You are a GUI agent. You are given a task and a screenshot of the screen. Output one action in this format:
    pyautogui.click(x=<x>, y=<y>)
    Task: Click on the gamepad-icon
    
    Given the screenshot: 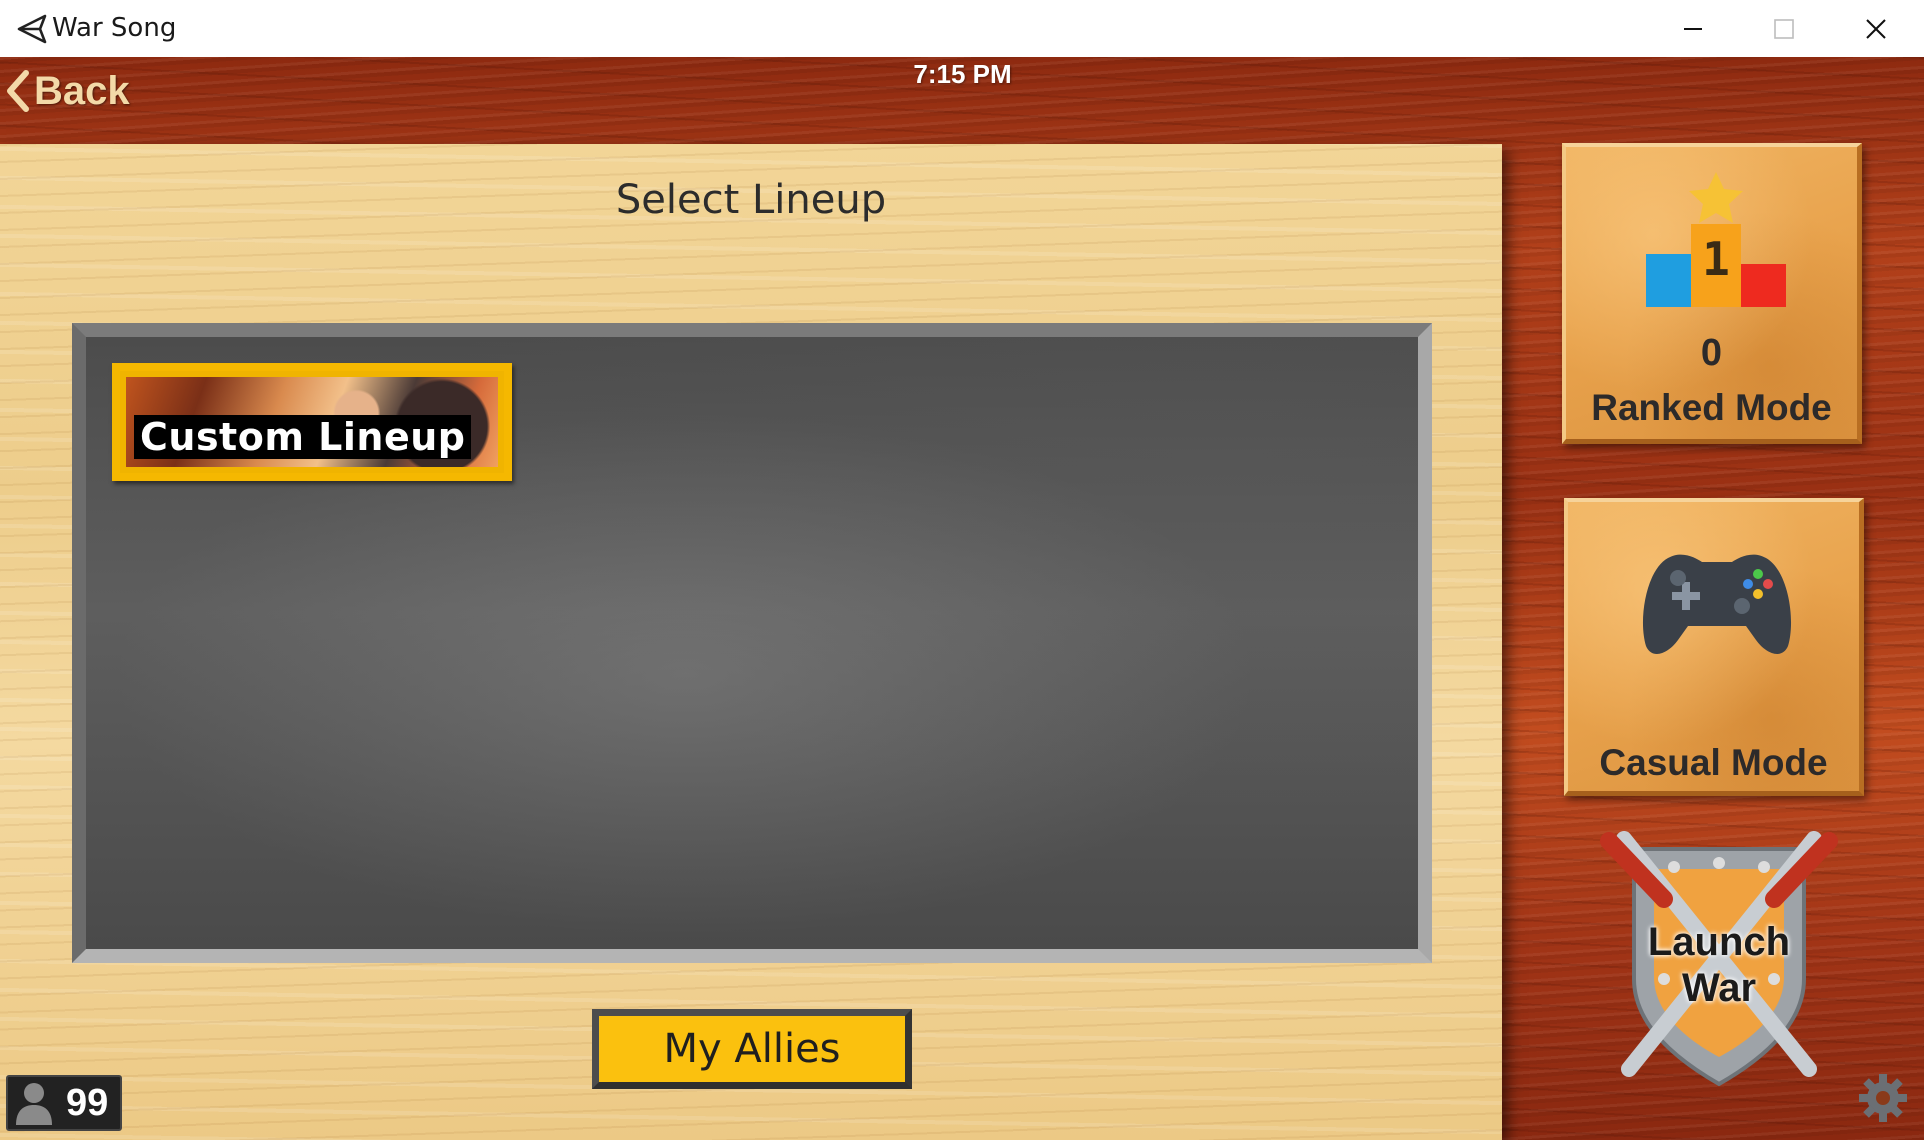 What is the action you would take?
    pyautogui.click(x=1717, y=604)
    